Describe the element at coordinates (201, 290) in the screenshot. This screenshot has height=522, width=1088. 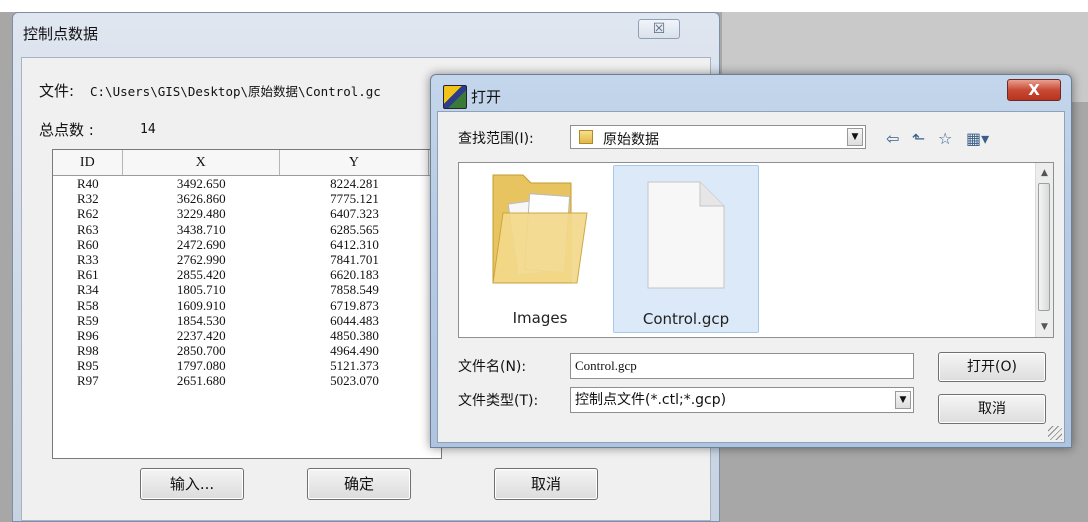
I see `cell-x: 1805.710` at that location.